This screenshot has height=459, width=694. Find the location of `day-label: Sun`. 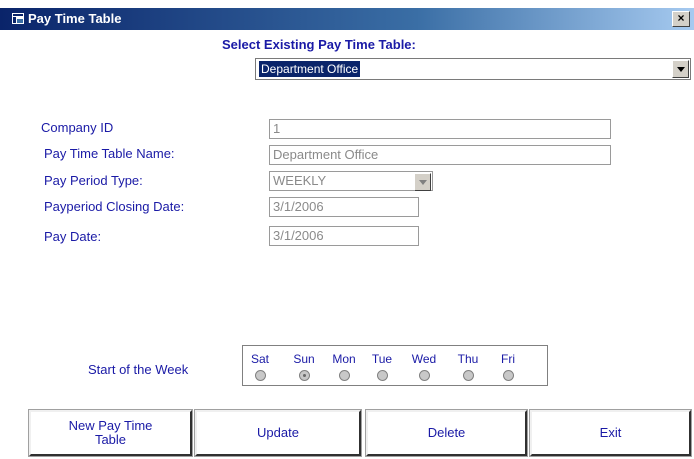

day-label: Sun is located at coordinates (304, 359).